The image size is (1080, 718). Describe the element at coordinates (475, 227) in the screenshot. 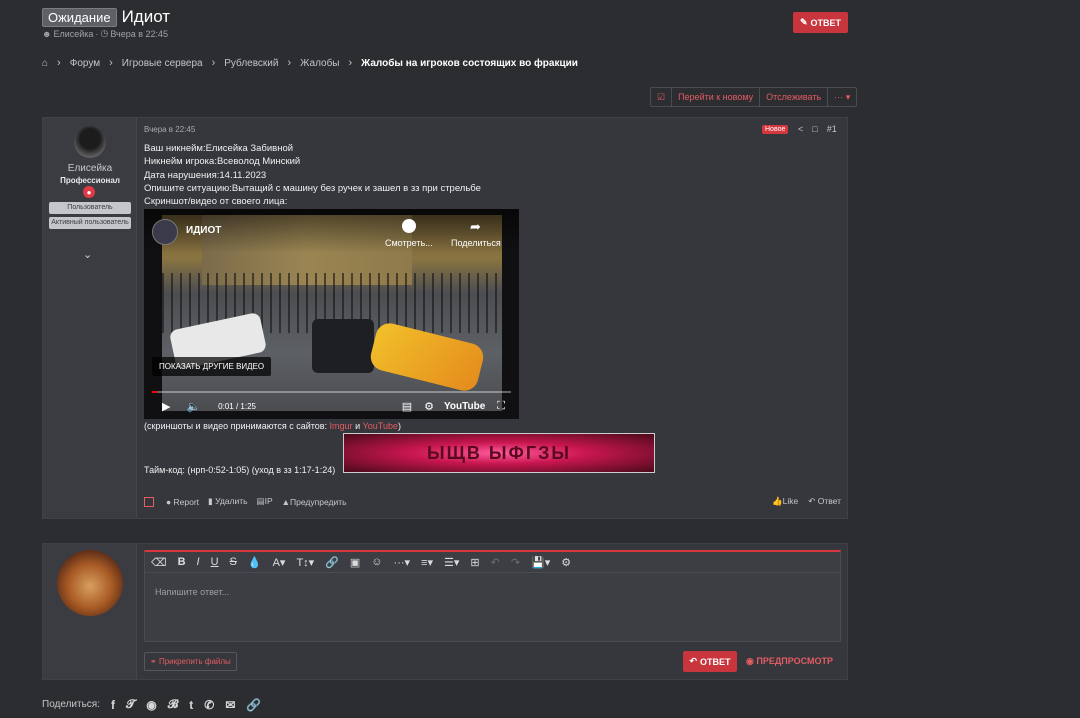

I see `share-arrow-icon: ➦` at that location.